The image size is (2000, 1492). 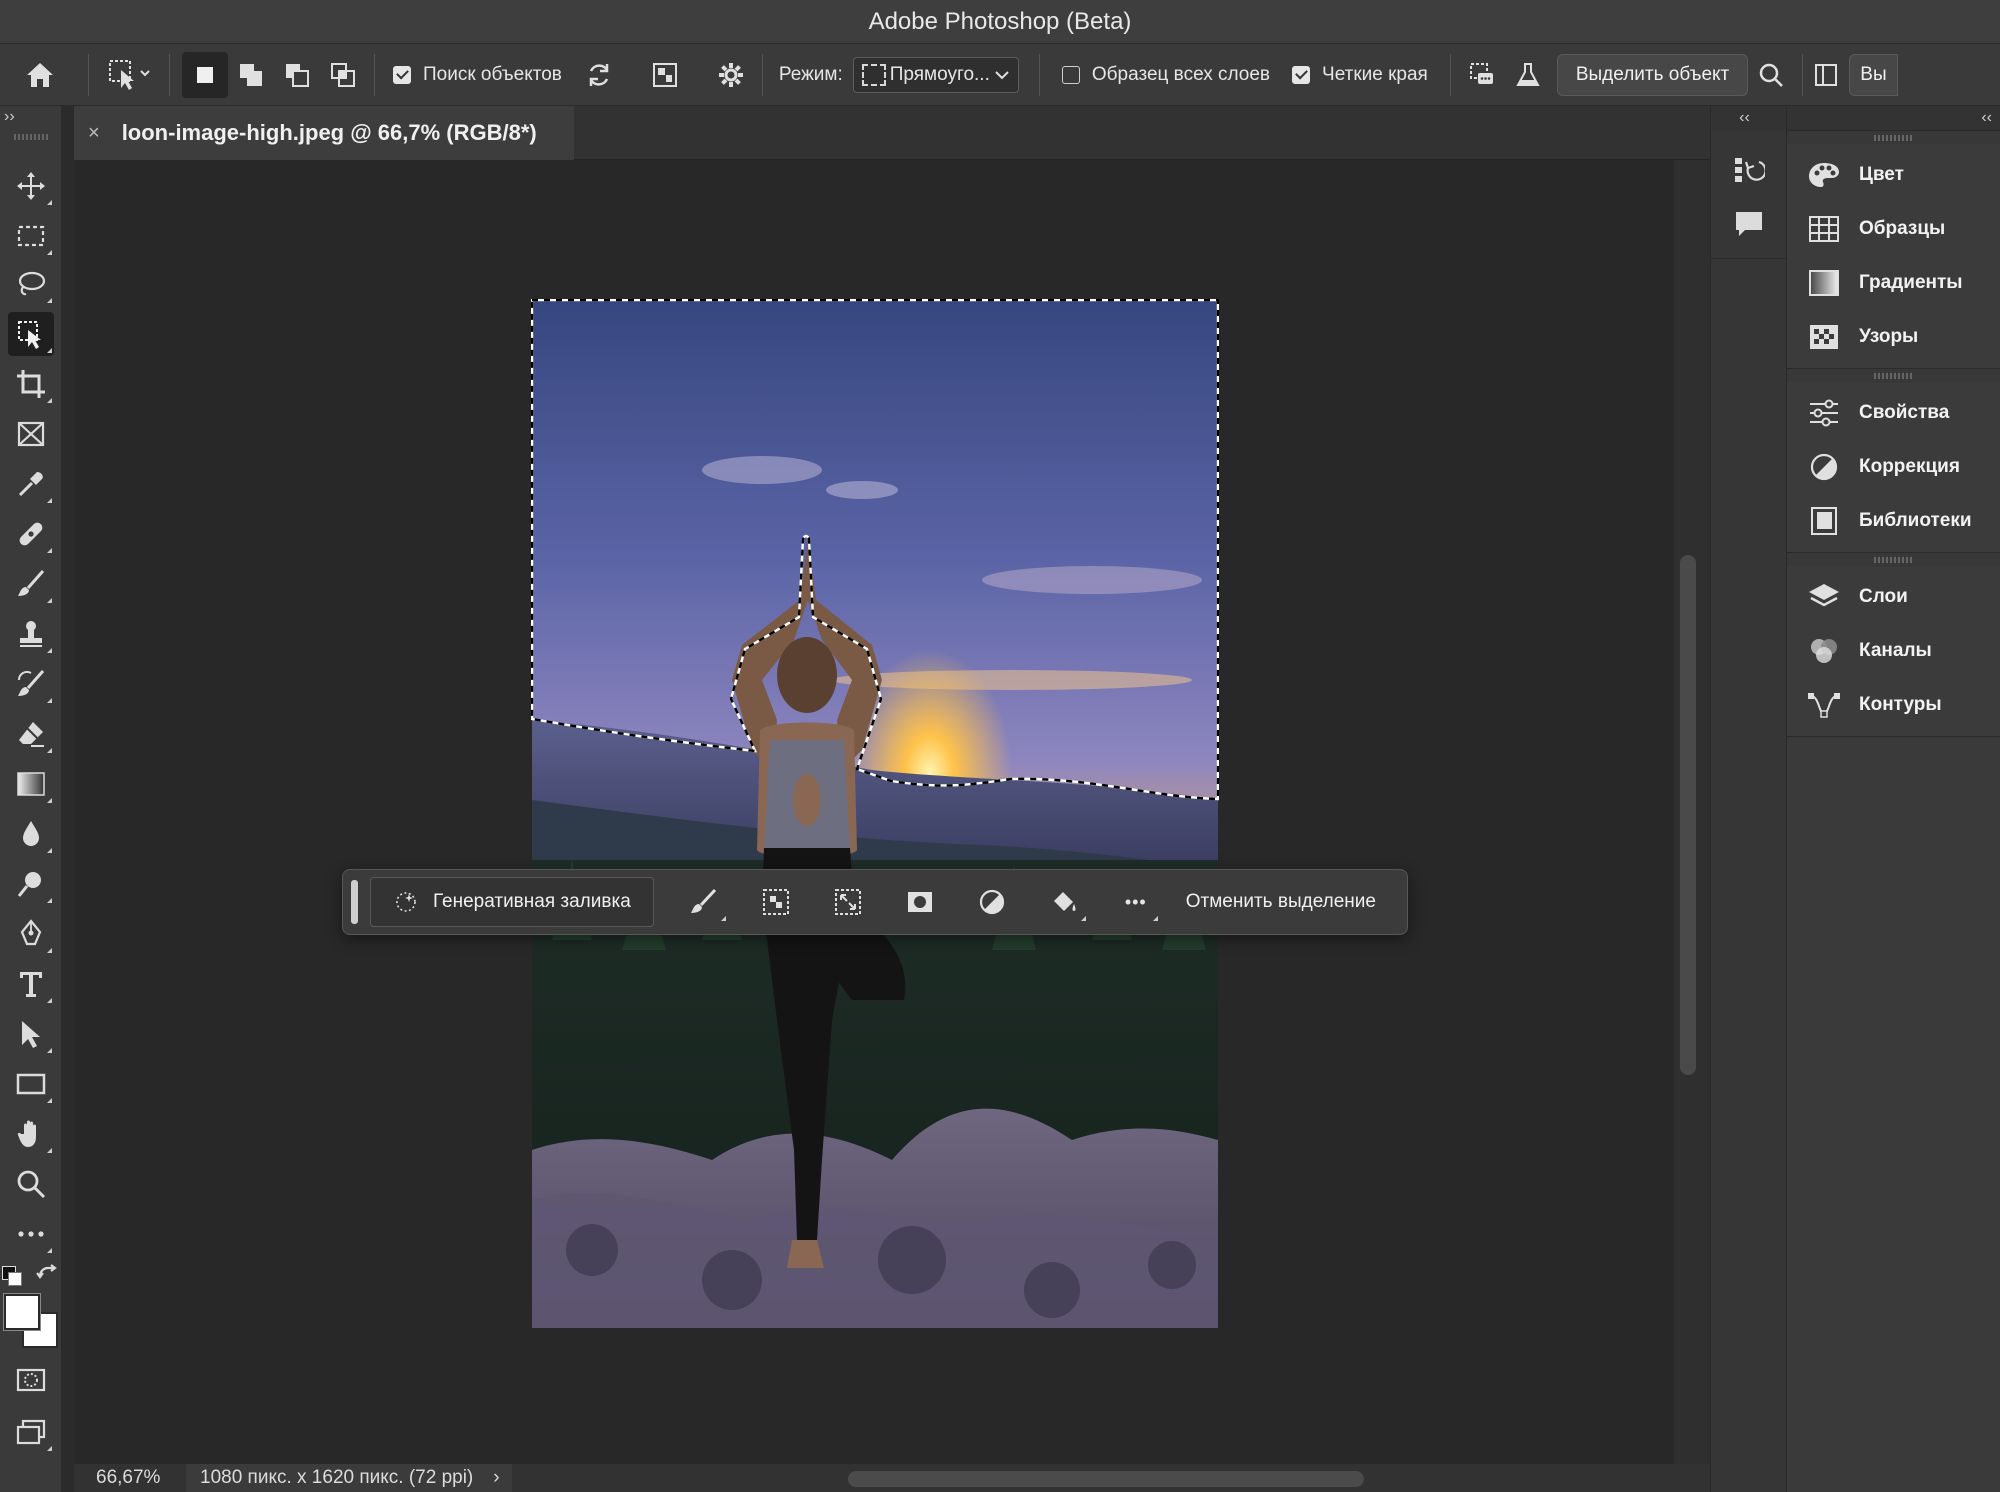 What do you see at coordinates (31, 1084) in the screenshot?
I see `rectangle-tool` at bounding box center [31, 1084].